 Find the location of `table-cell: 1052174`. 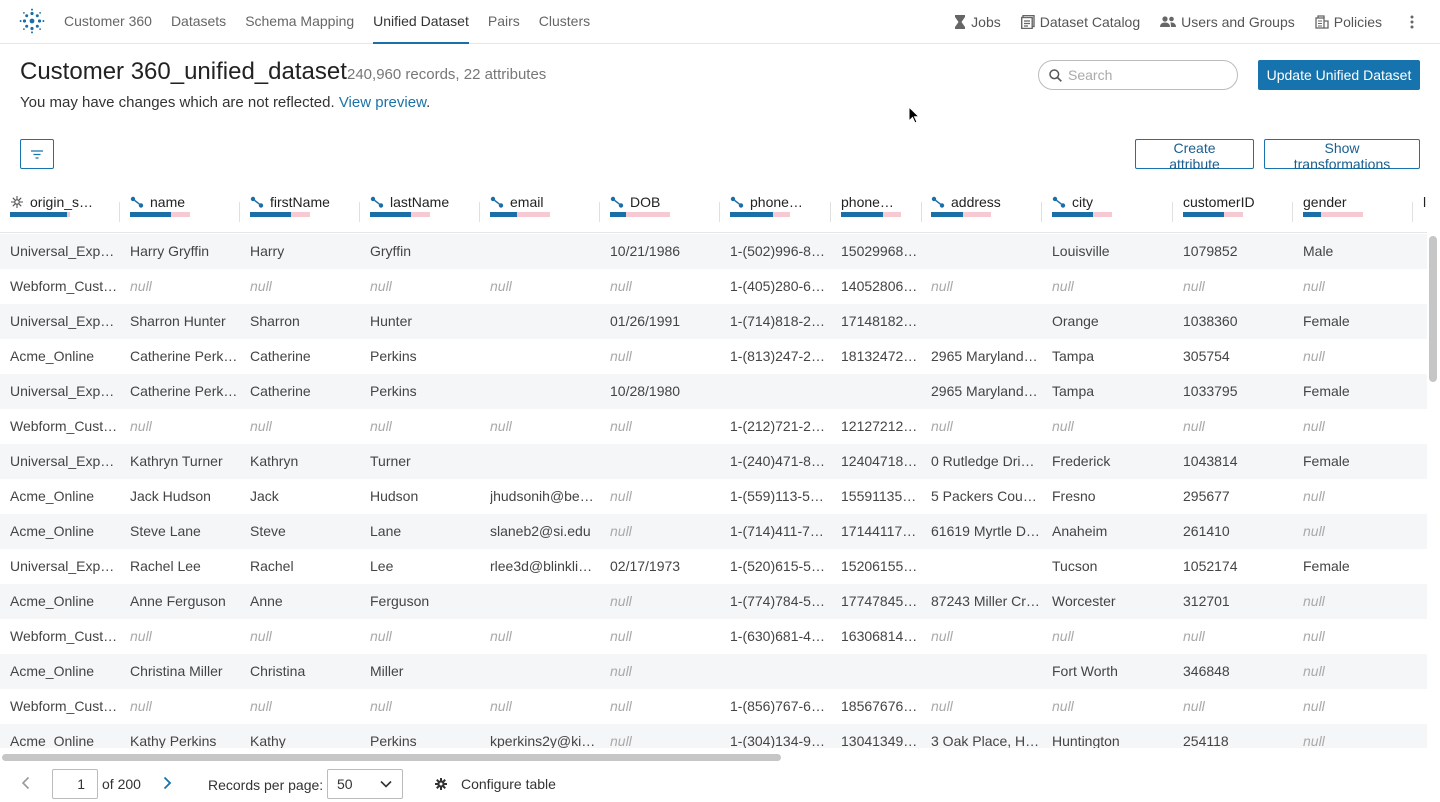

table-cell: 1052174 is located at coordinates (1210, 566).